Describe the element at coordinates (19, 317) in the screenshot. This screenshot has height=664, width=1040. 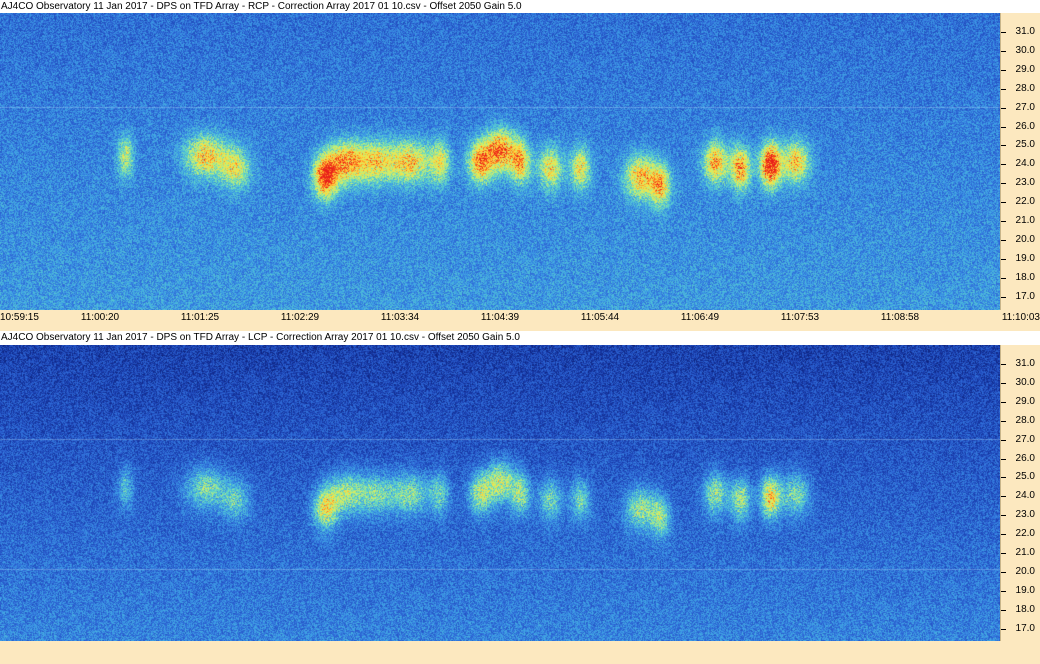
I see `time-tick-label: 10:59:15` at that location.